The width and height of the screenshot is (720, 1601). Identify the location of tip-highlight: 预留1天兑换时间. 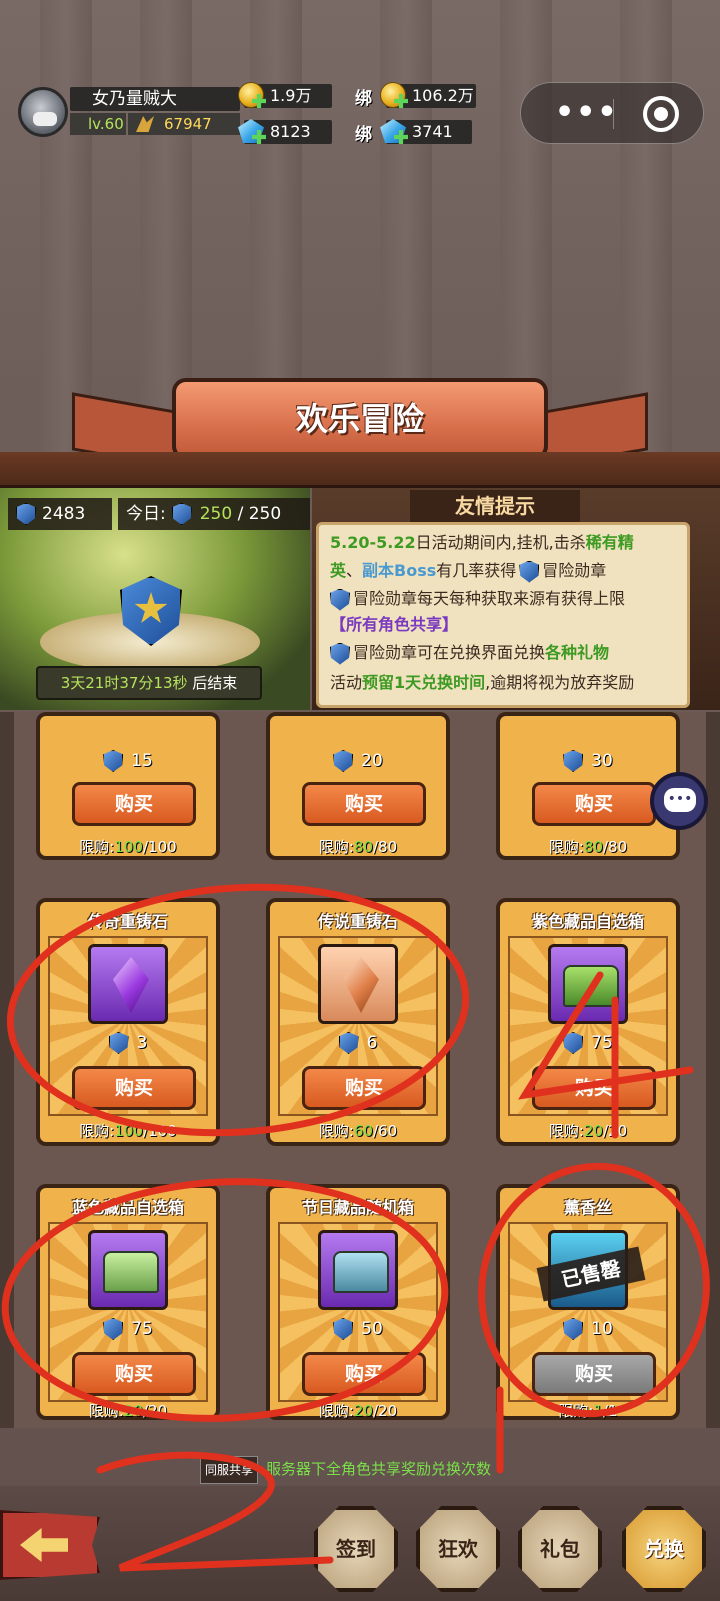
(424, 682).